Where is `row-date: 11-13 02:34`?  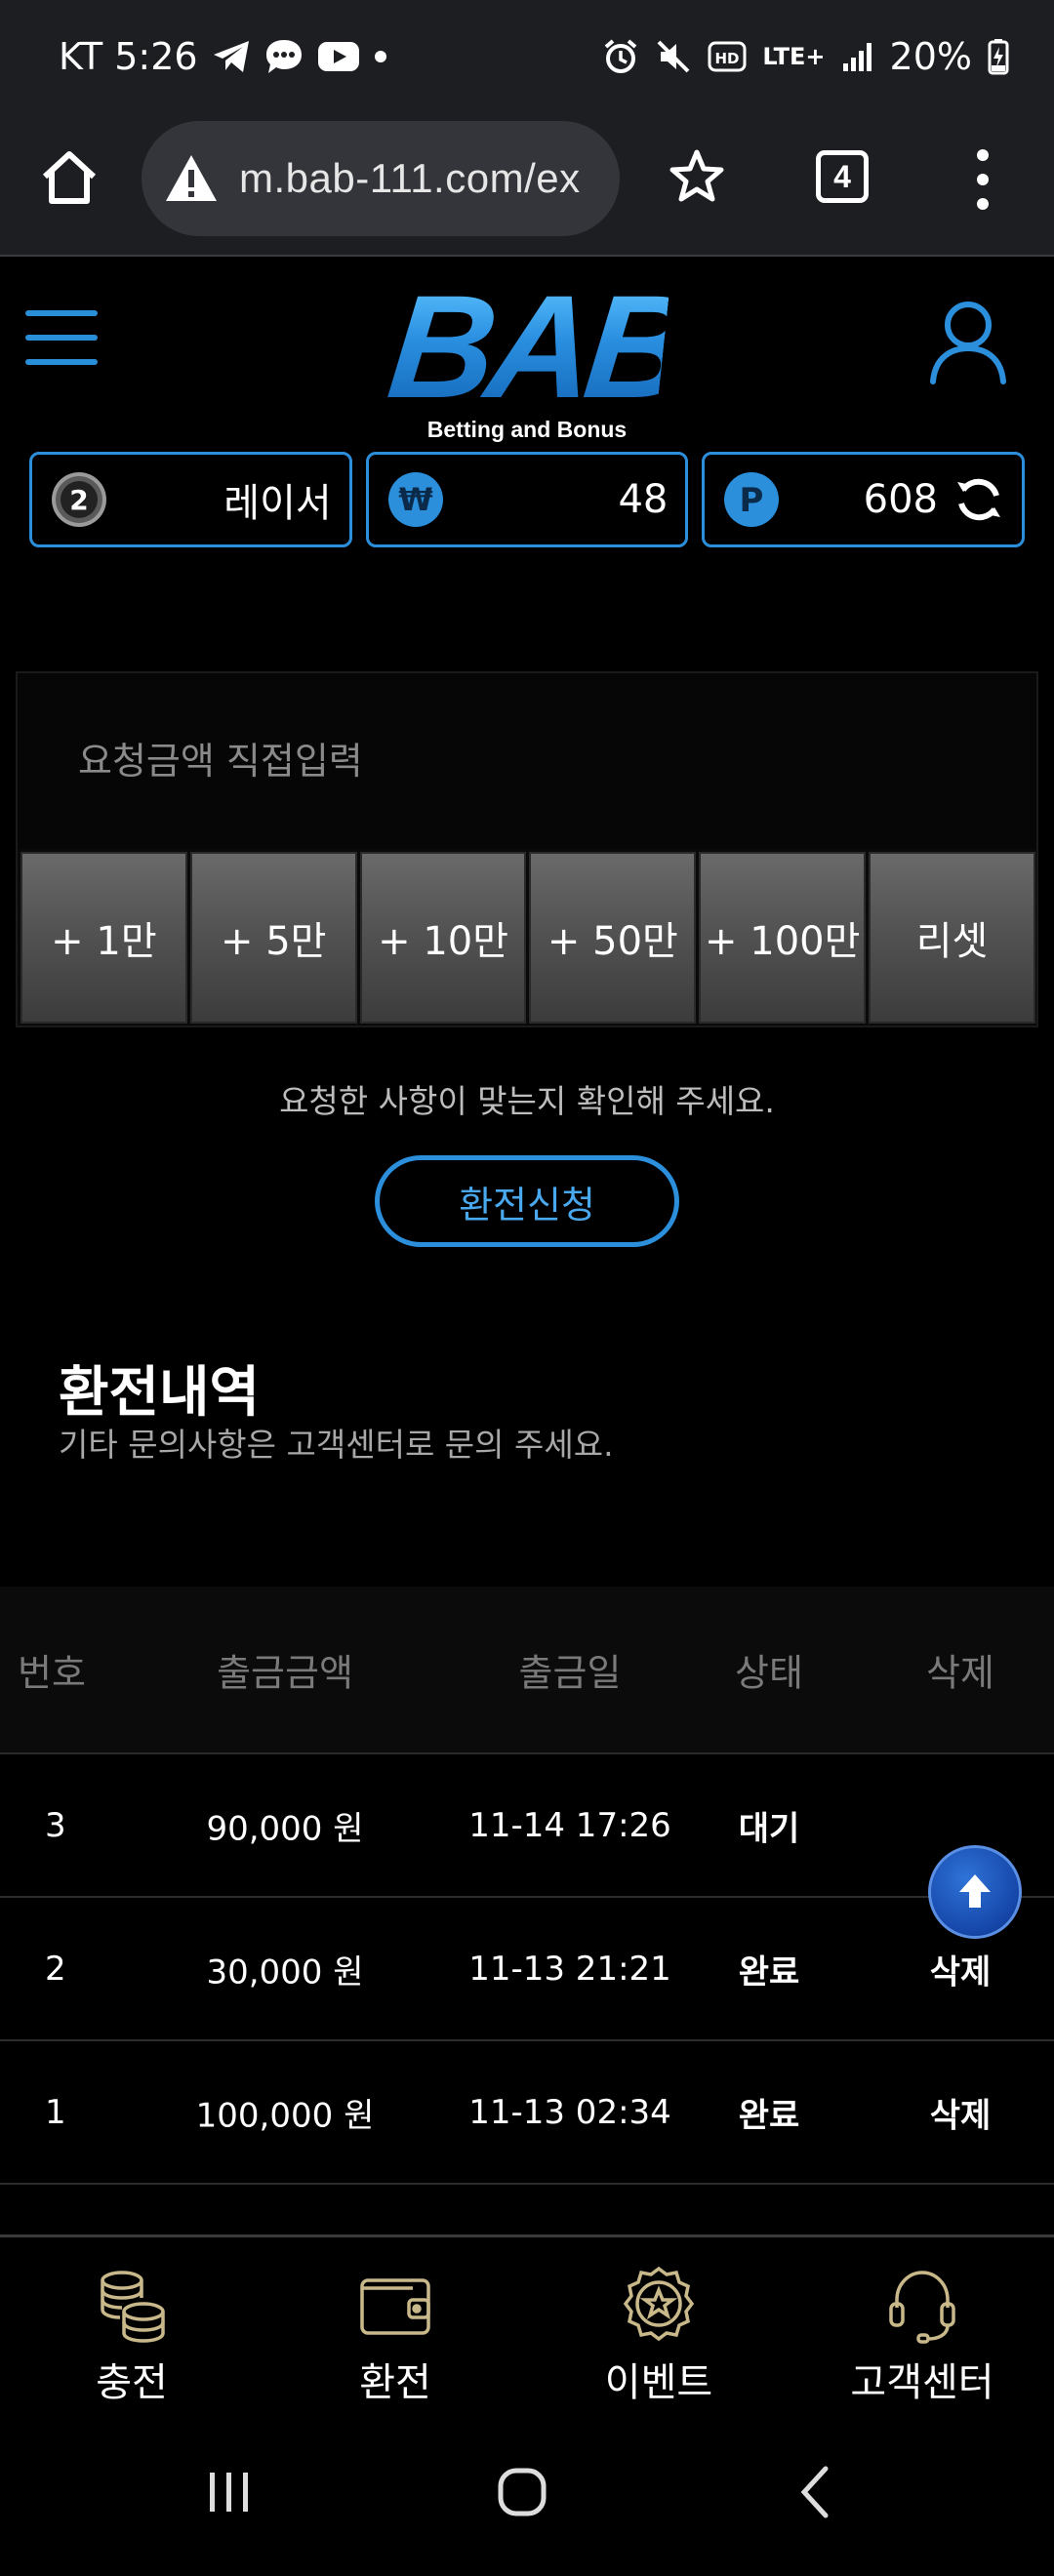
row-date: 11-13 02:34 is located at coordinates (569, 2112).